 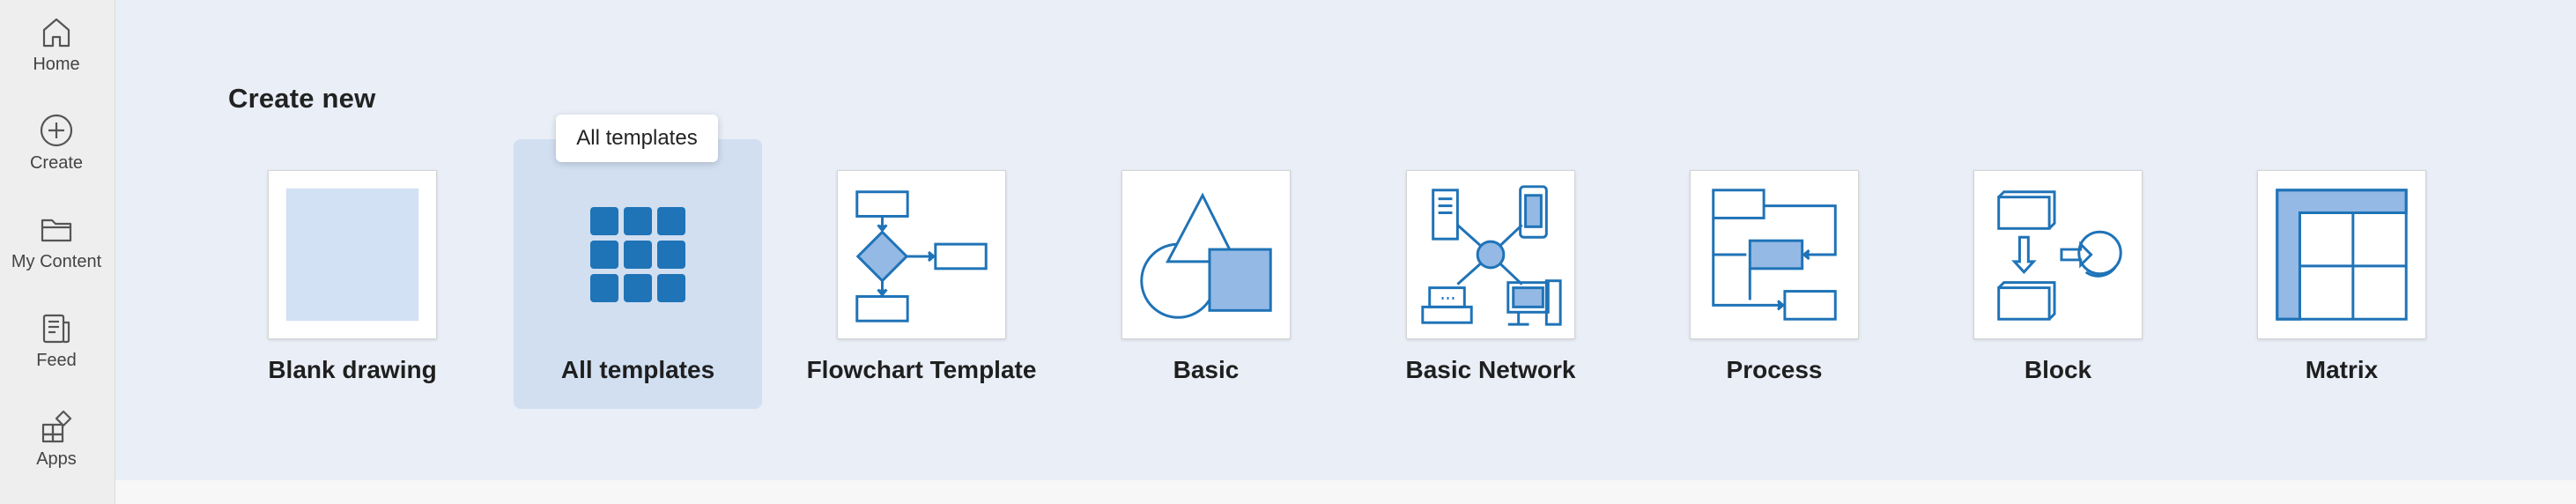 What do you see at coordinates (57, 163) in the screenshot?
I see `nav-label-create: Create` at bounding box center [57, 163].